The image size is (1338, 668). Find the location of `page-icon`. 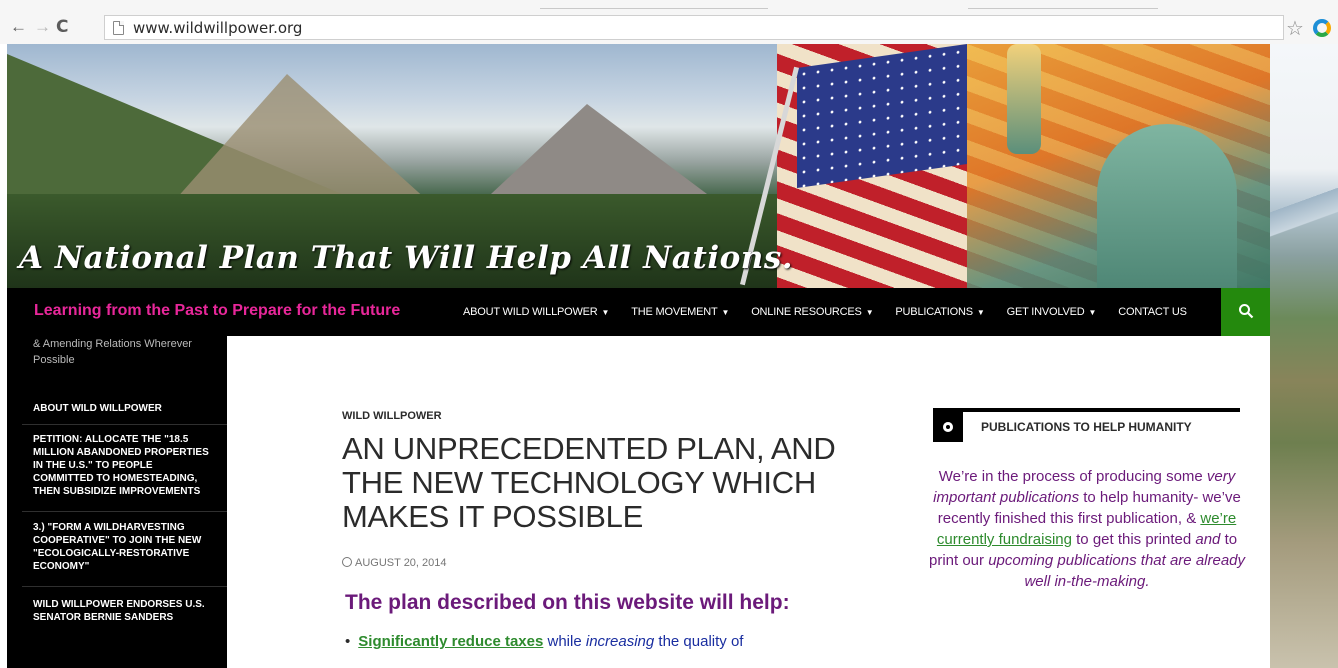

page-icon is located at coordinates (118, 28).